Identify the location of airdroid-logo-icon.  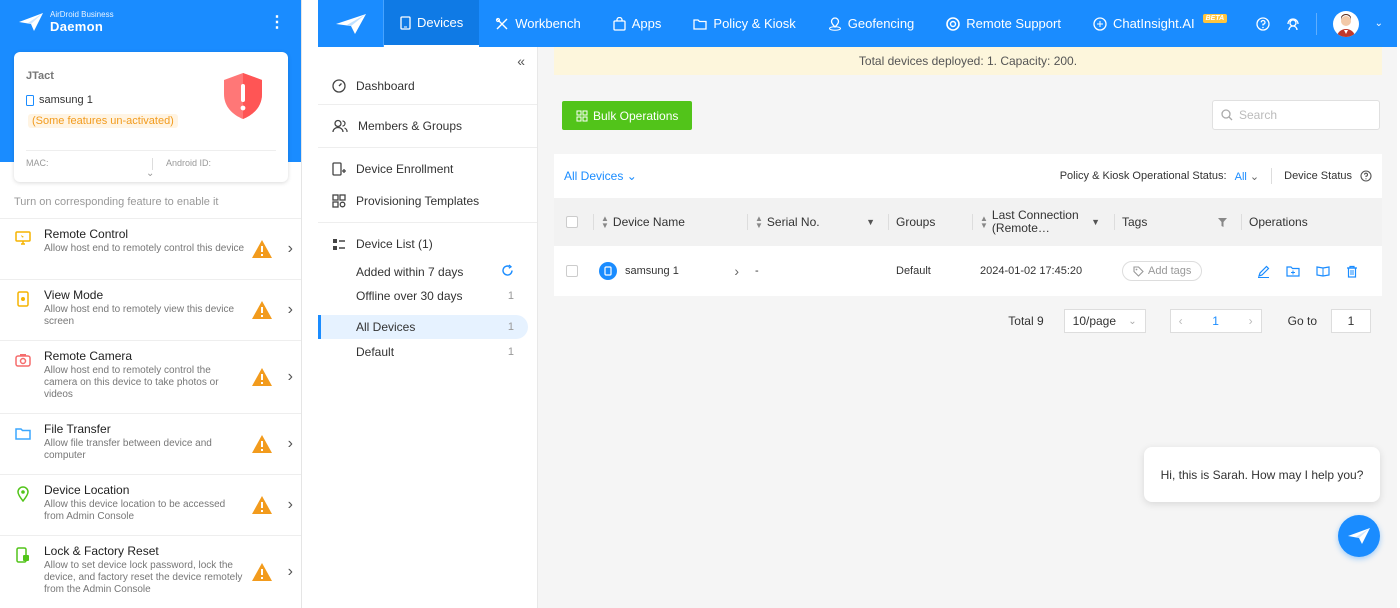
(351, 23).